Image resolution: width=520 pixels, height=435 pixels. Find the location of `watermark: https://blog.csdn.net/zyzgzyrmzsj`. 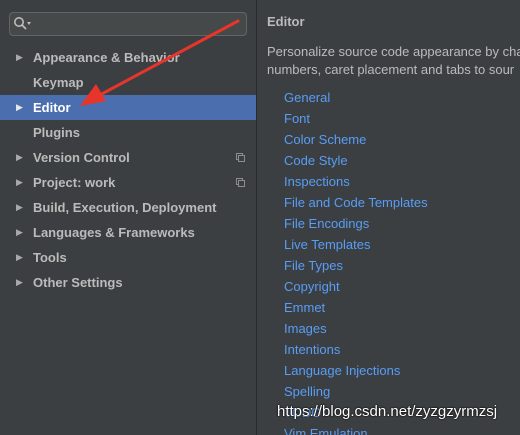

watermark: https://blog.csdn.net/zyzgzyrmzsj is located at coordinates (387, 411).